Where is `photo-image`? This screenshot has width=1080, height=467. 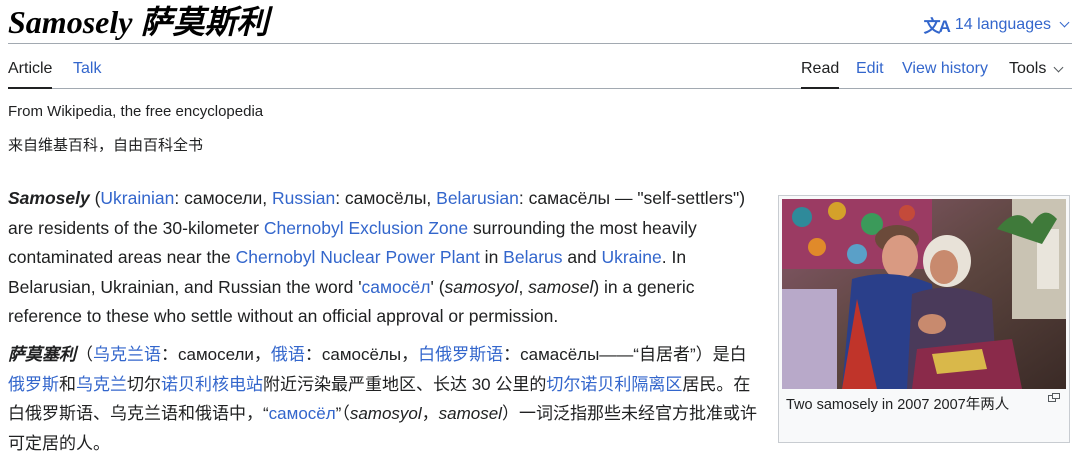 photo-image is located at coordinates (924, 294).